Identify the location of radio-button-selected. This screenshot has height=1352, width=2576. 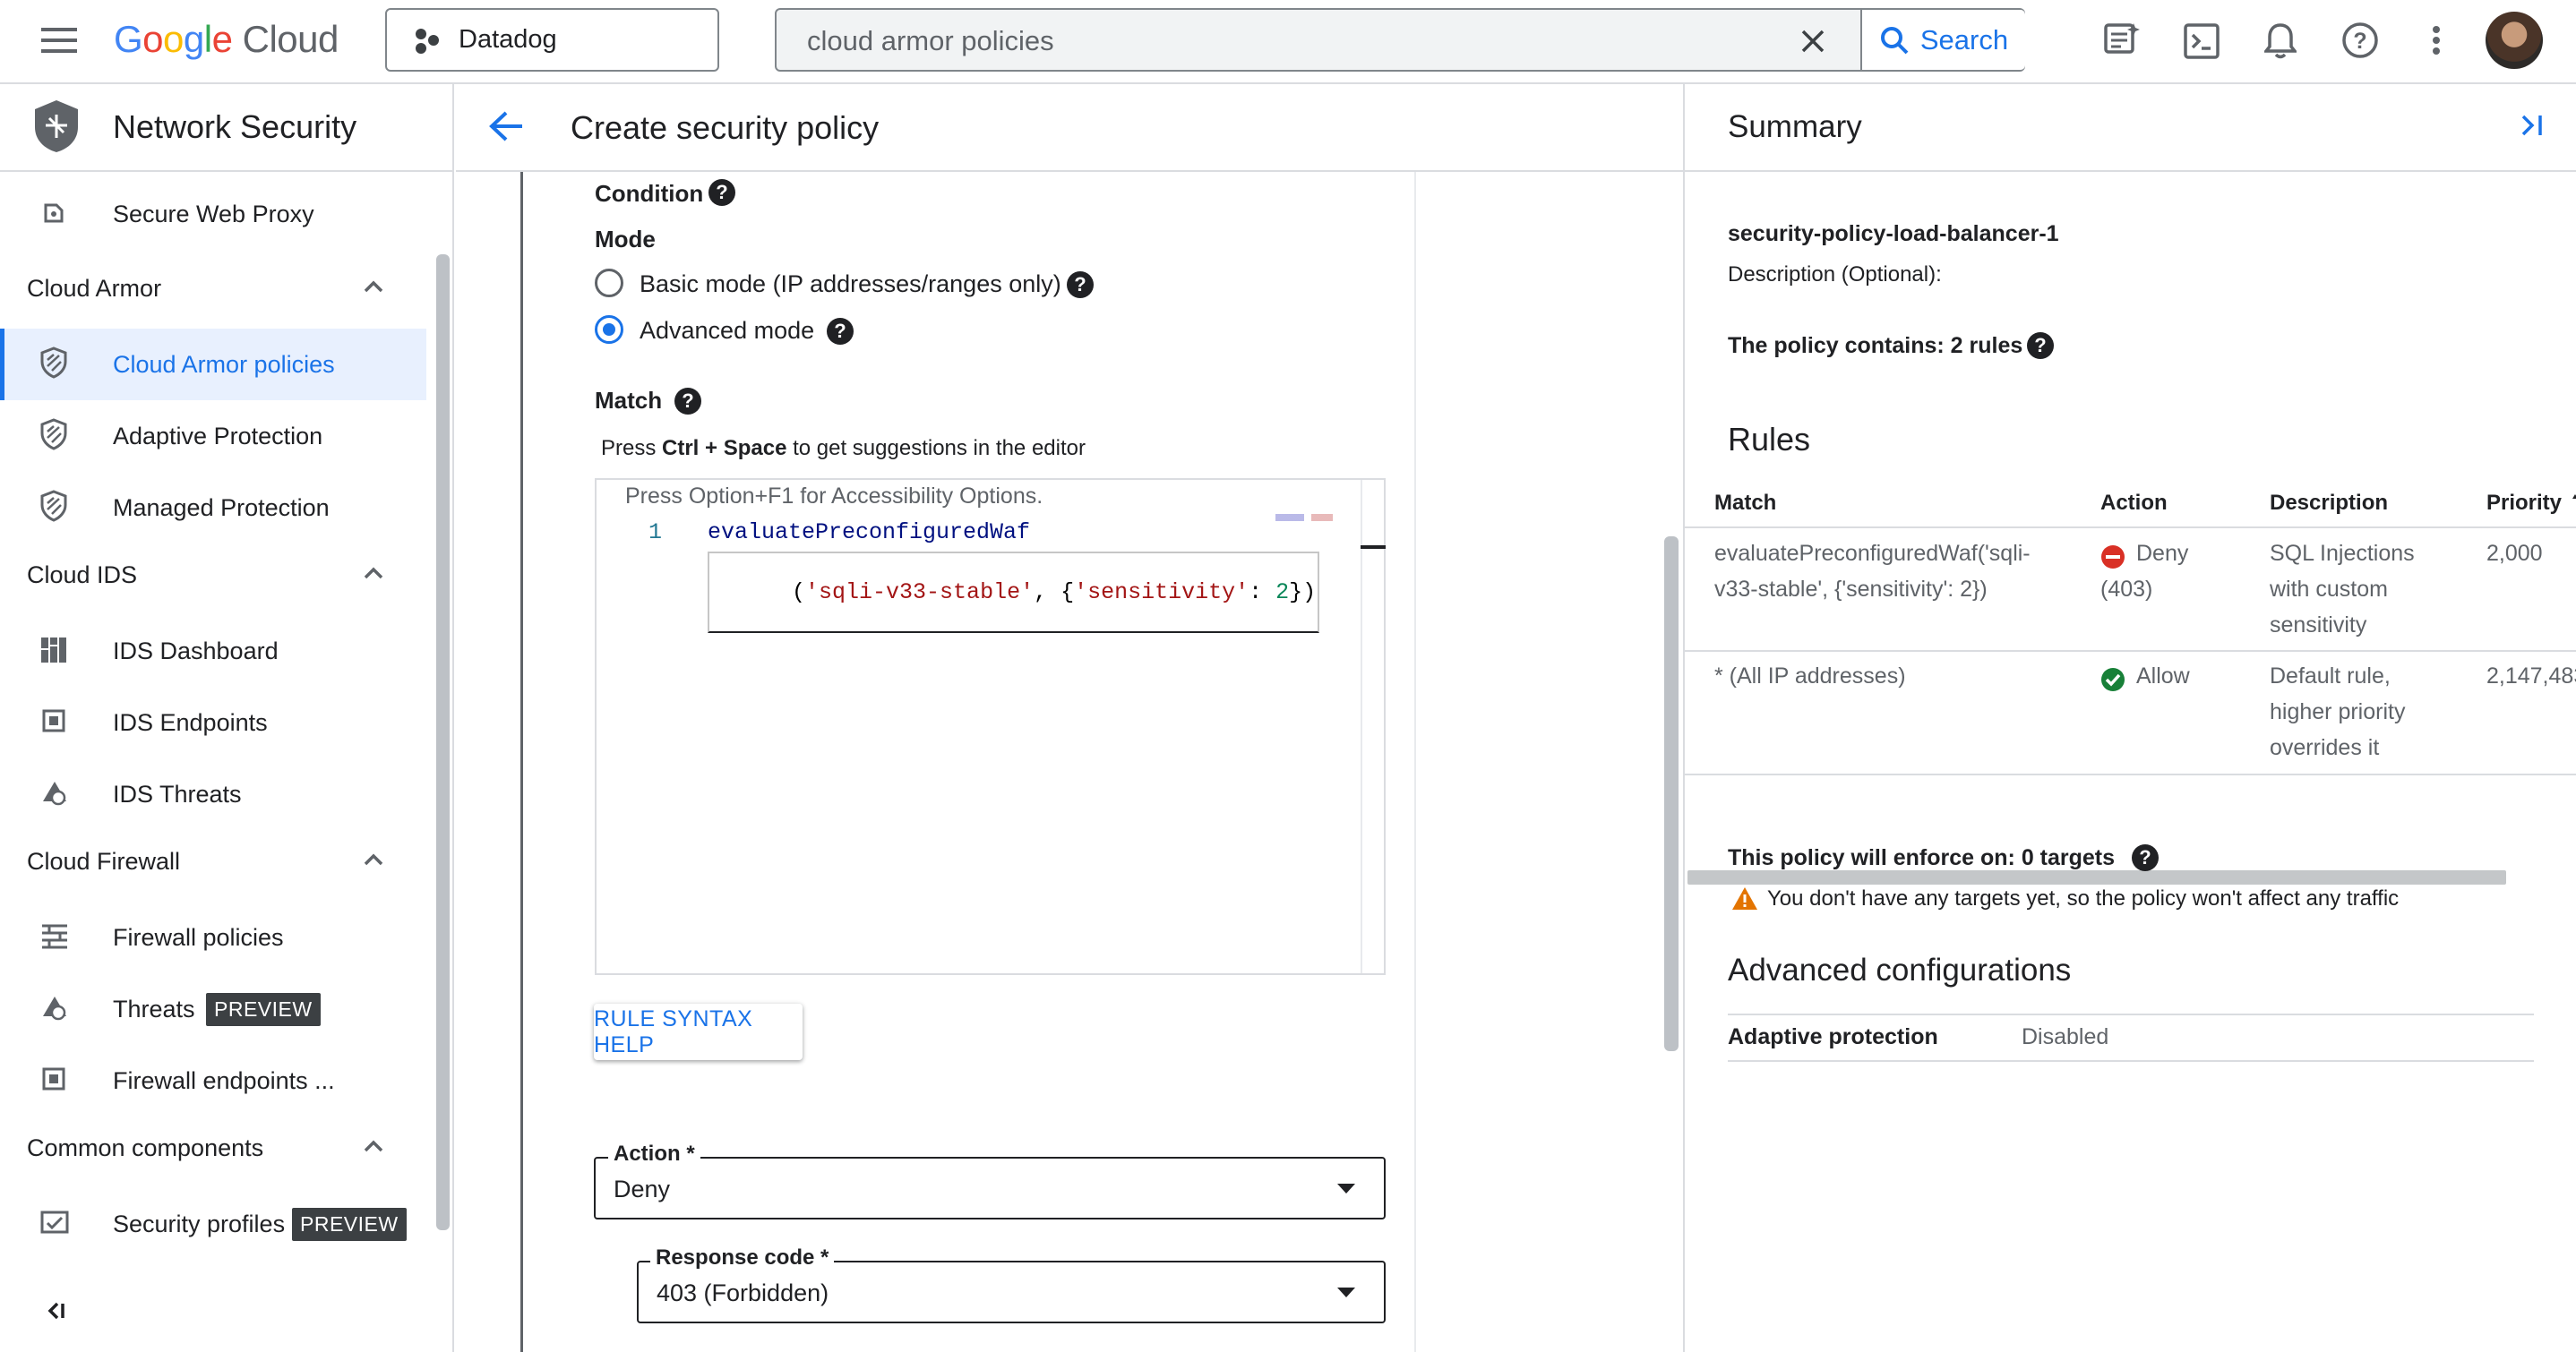
(609, 330).